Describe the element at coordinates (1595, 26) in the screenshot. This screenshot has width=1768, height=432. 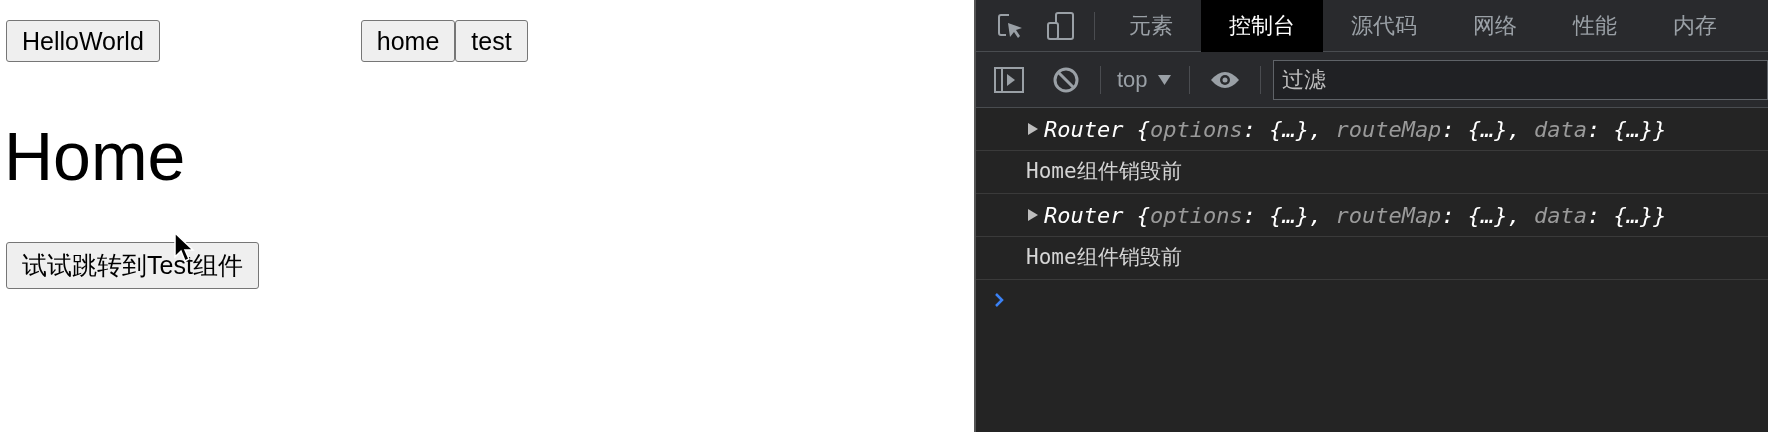
I see `devtools-tab: 性能` at that location.